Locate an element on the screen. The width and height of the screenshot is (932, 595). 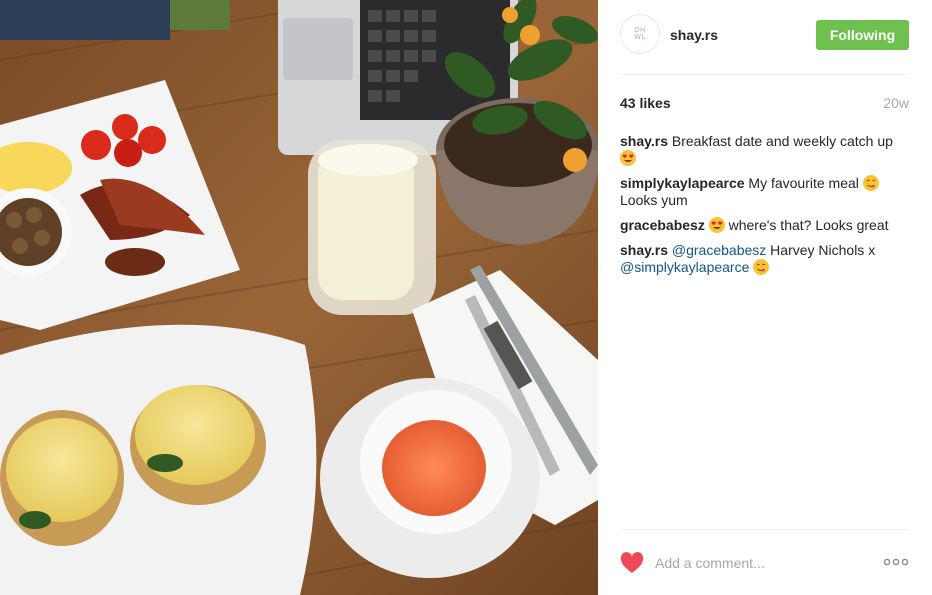
comment-text: where's that? Looks great is located at coordinates (808, 225).